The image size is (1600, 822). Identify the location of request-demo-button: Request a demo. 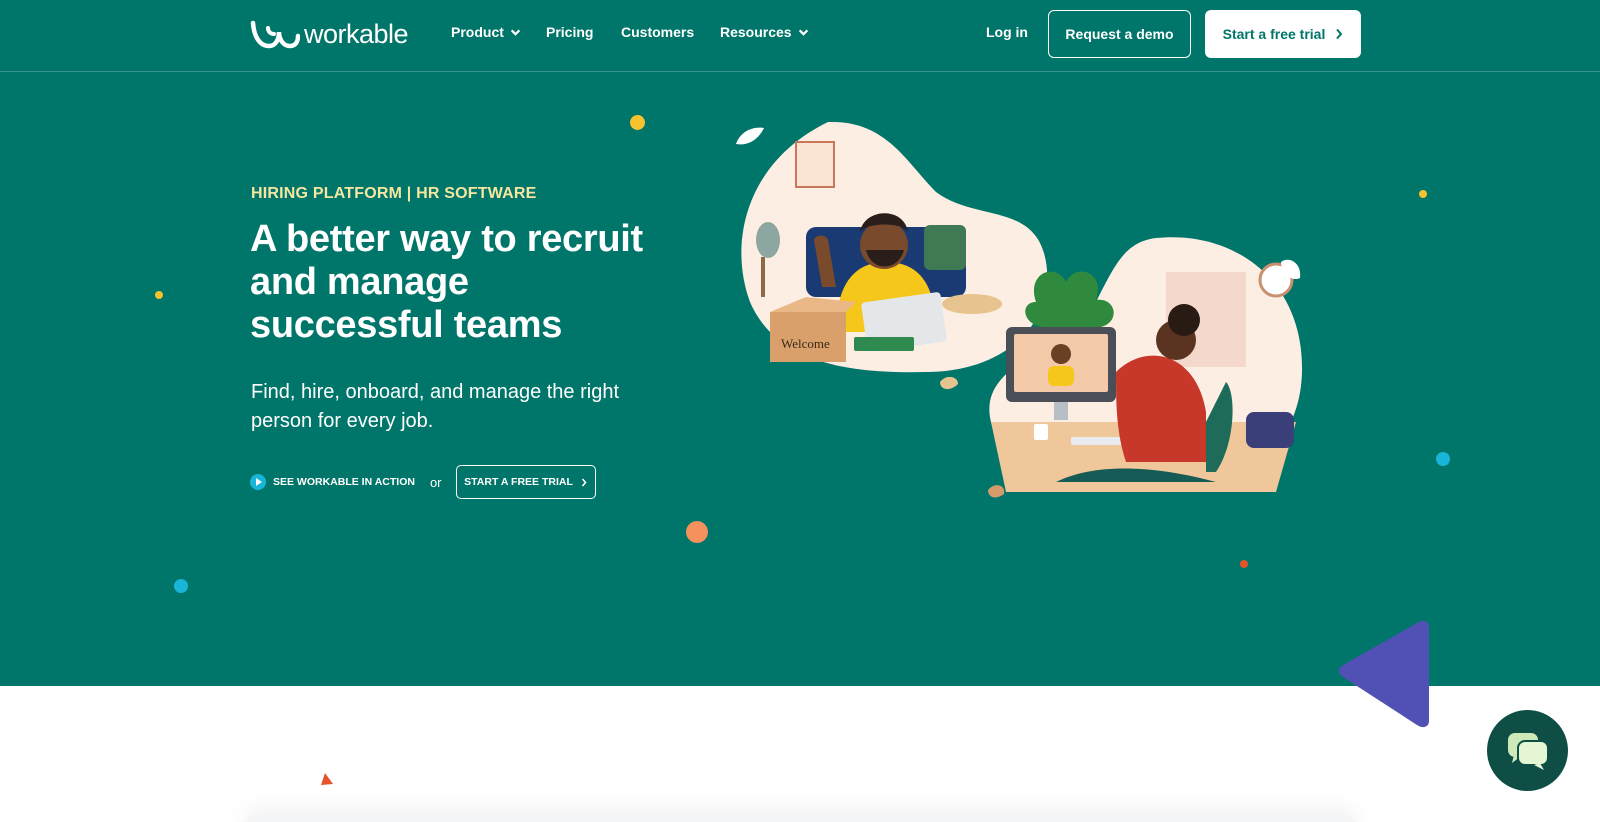
(1119, 34).